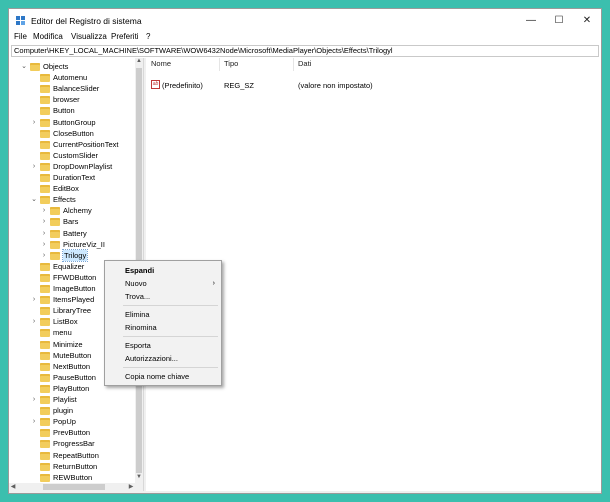 This screenshot has height=502, width=610. Describe the element at coordinates (131, 486) in the screenshot. I see `scroll-right-icon: ▶` at that location.